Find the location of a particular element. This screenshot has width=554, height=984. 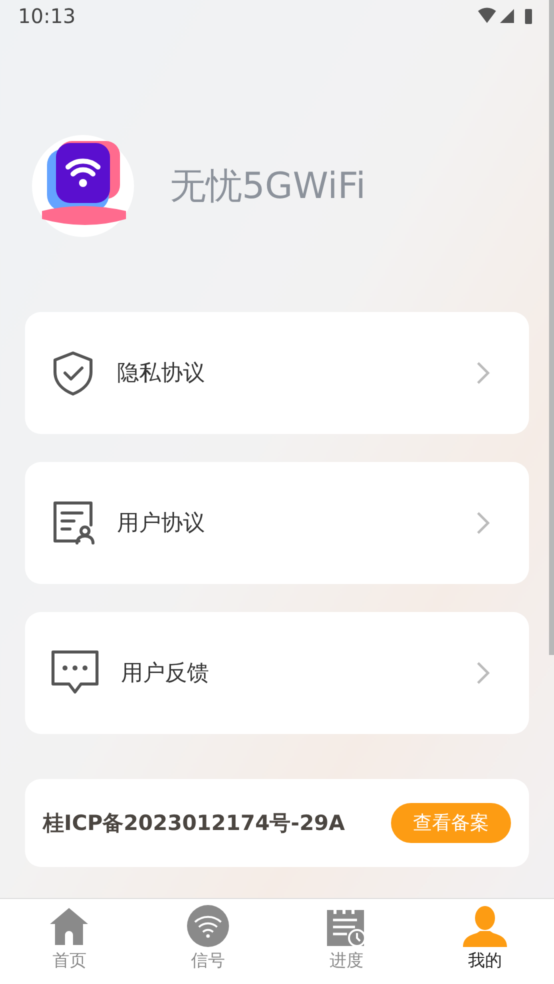

tab: 进度 is located at coordinates (346, 941).